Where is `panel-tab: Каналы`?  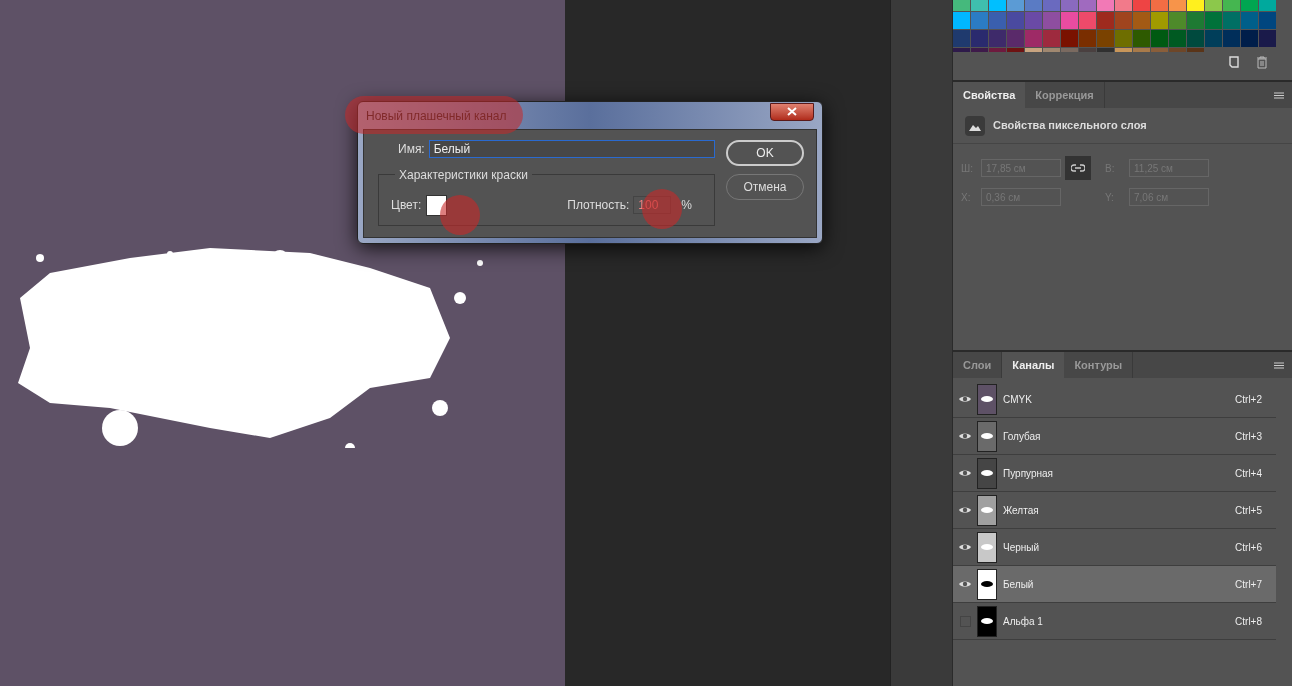
panel-tab: Каналы is located at coordinates (1033, 365).